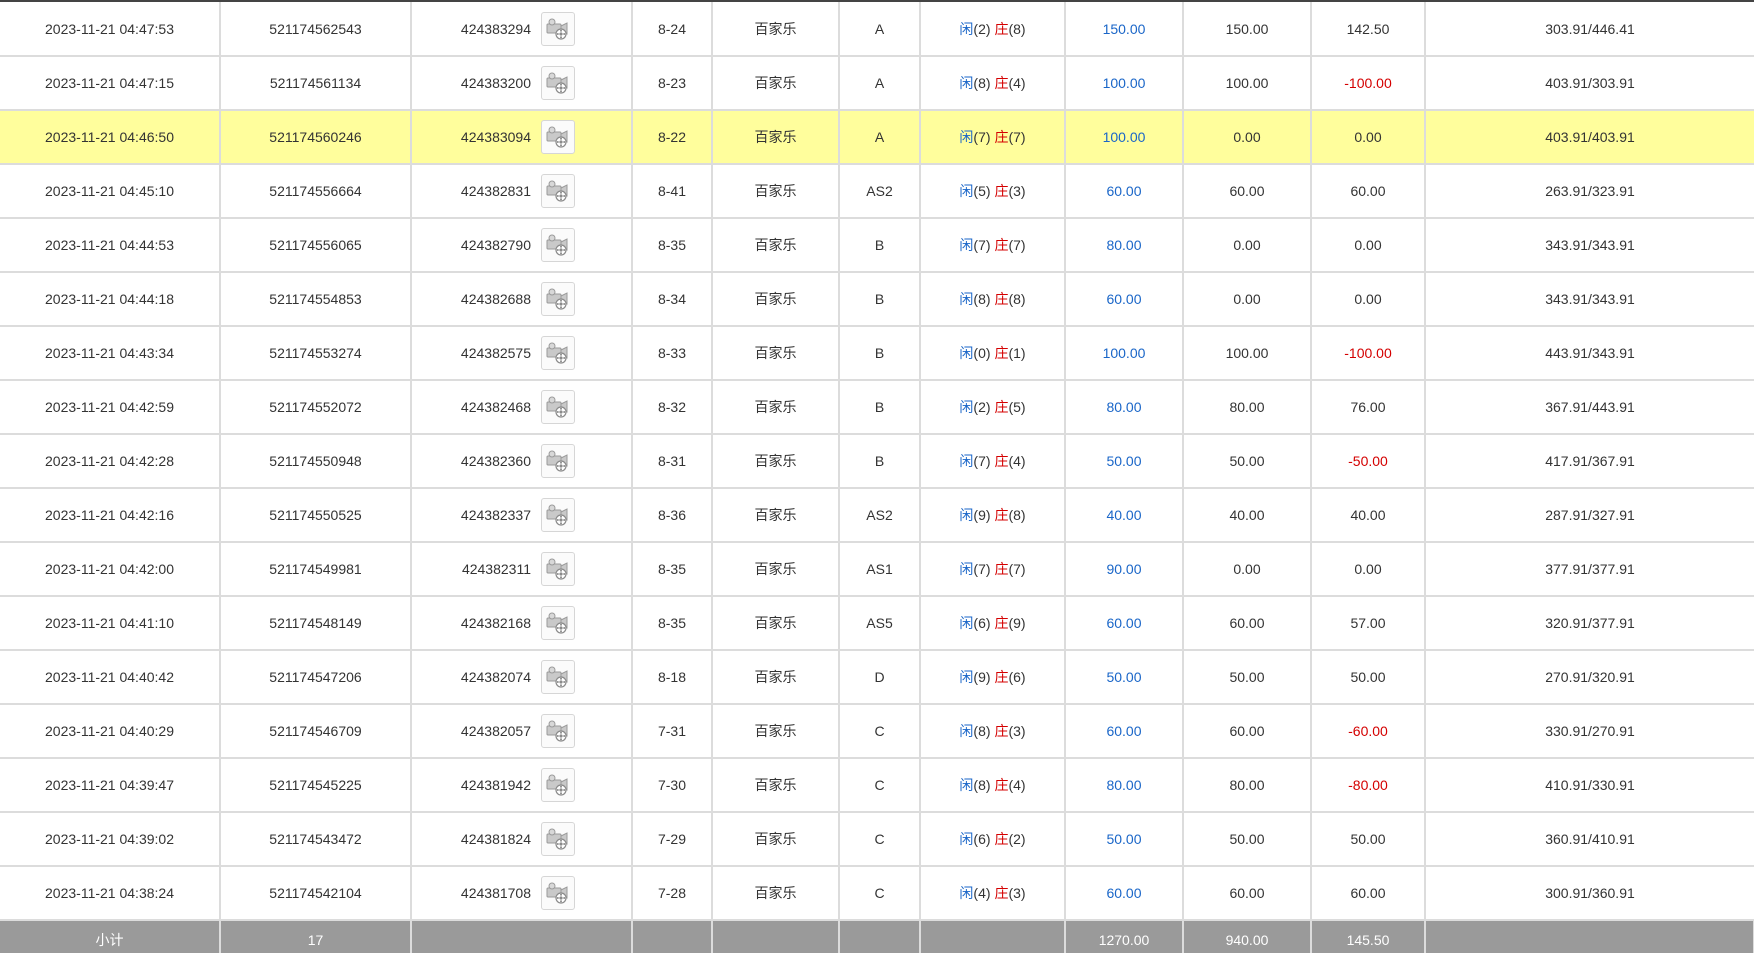 Image resolution: width=1754 pixels, height=953 pixels. Describe the element at coordinates (1124, 353) in the screenshot. I see `bet-amount: 100.00` at that location.